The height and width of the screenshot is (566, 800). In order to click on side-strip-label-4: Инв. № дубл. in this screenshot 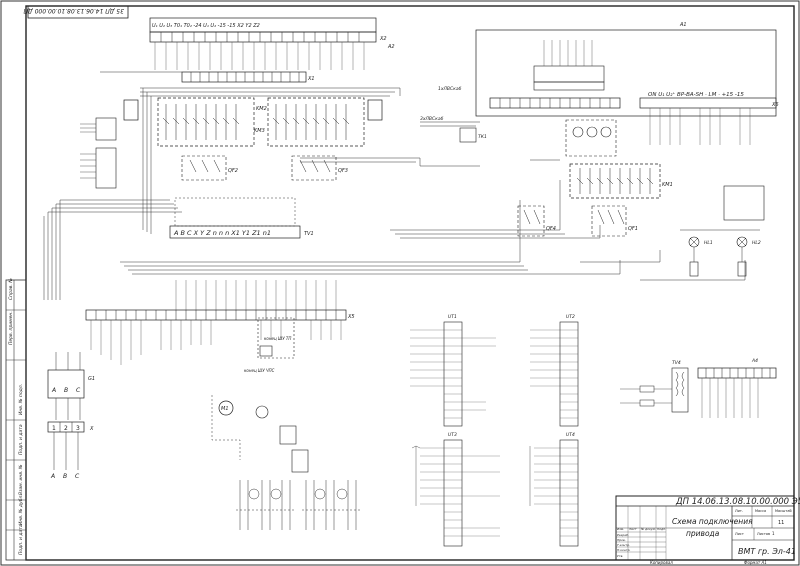, I will do `click(21, 509)`.